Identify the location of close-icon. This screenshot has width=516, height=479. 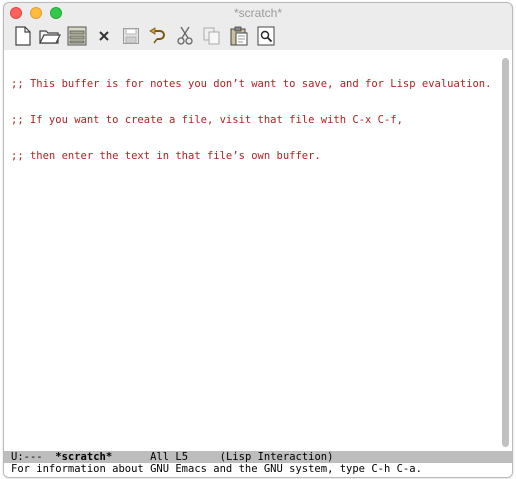
(103, 36).